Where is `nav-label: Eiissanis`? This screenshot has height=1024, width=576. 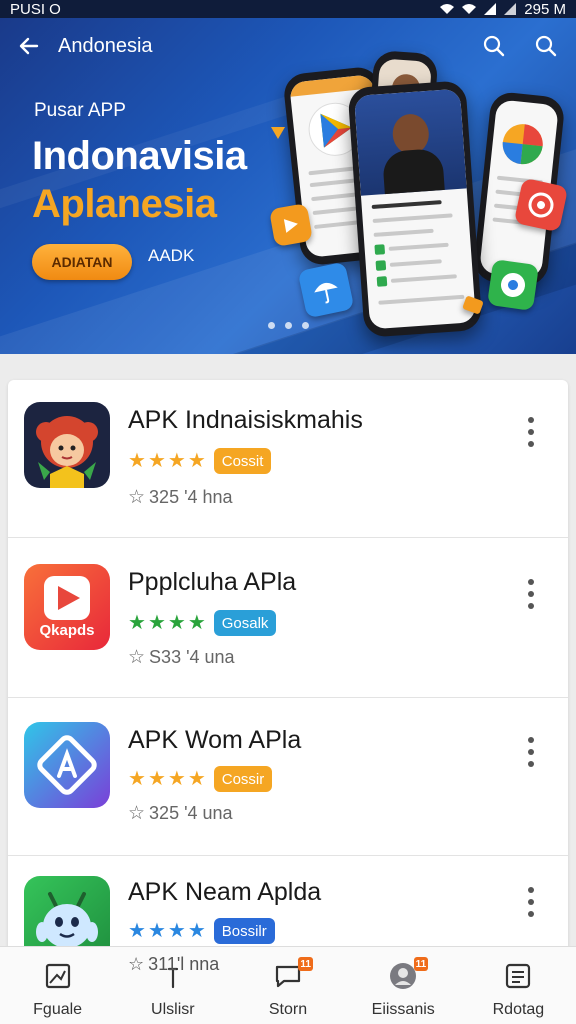
nav-label: Eiissanis is located at coordinates (403, 1009).